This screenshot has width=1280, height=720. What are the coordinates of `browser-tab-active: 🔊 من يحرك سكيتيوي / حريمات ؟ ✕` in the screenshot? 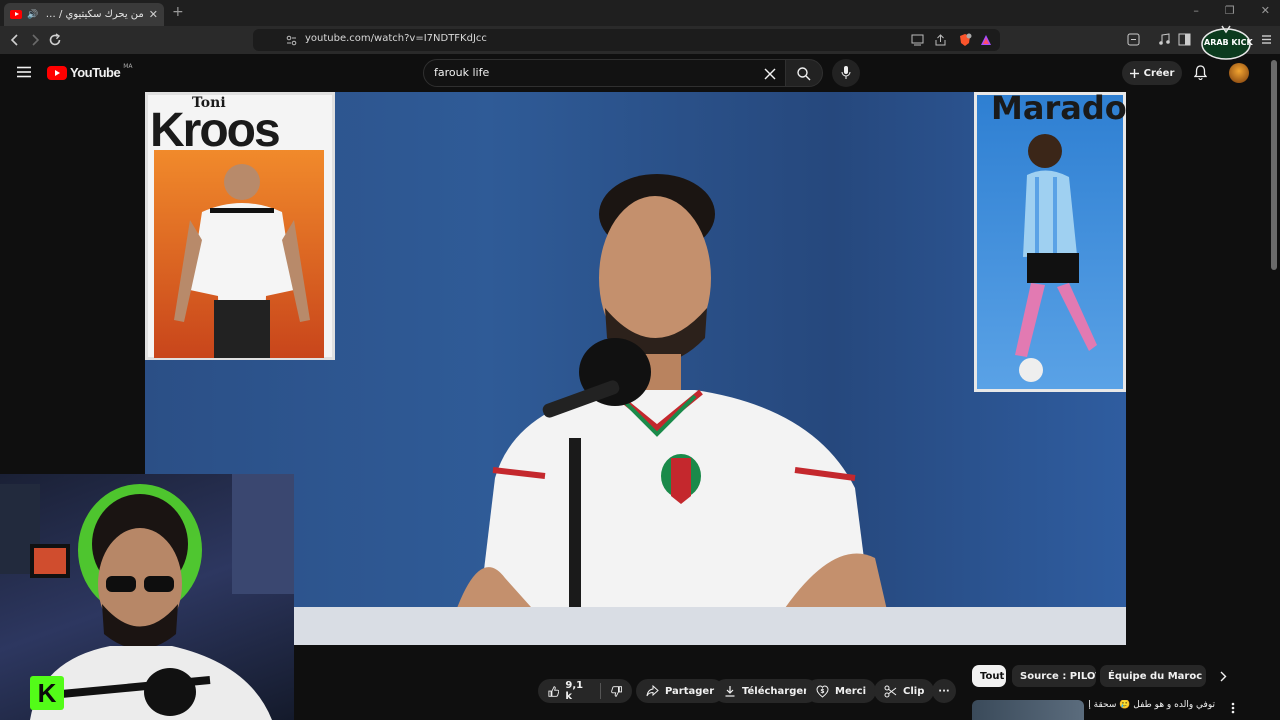 It's located at (84, 14).